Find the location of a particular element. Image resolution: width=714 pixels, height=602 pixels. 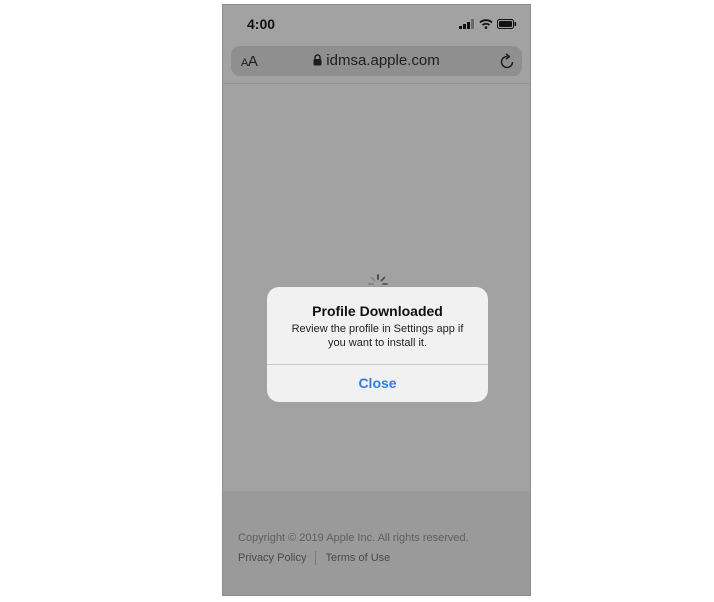

privacy-policy-link: Privacy Policy is located at coordinates (272, 558).